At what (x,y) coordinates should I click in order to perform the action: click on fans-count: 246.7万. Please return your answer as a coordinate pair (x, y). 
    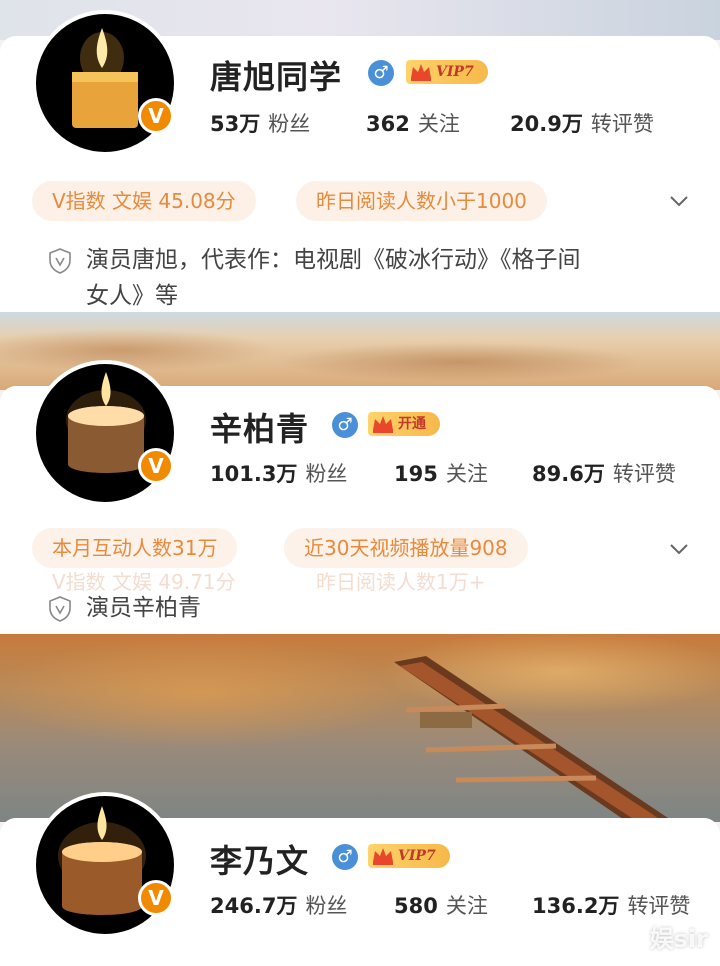
    Looking at the image, I should click on (254, 906).